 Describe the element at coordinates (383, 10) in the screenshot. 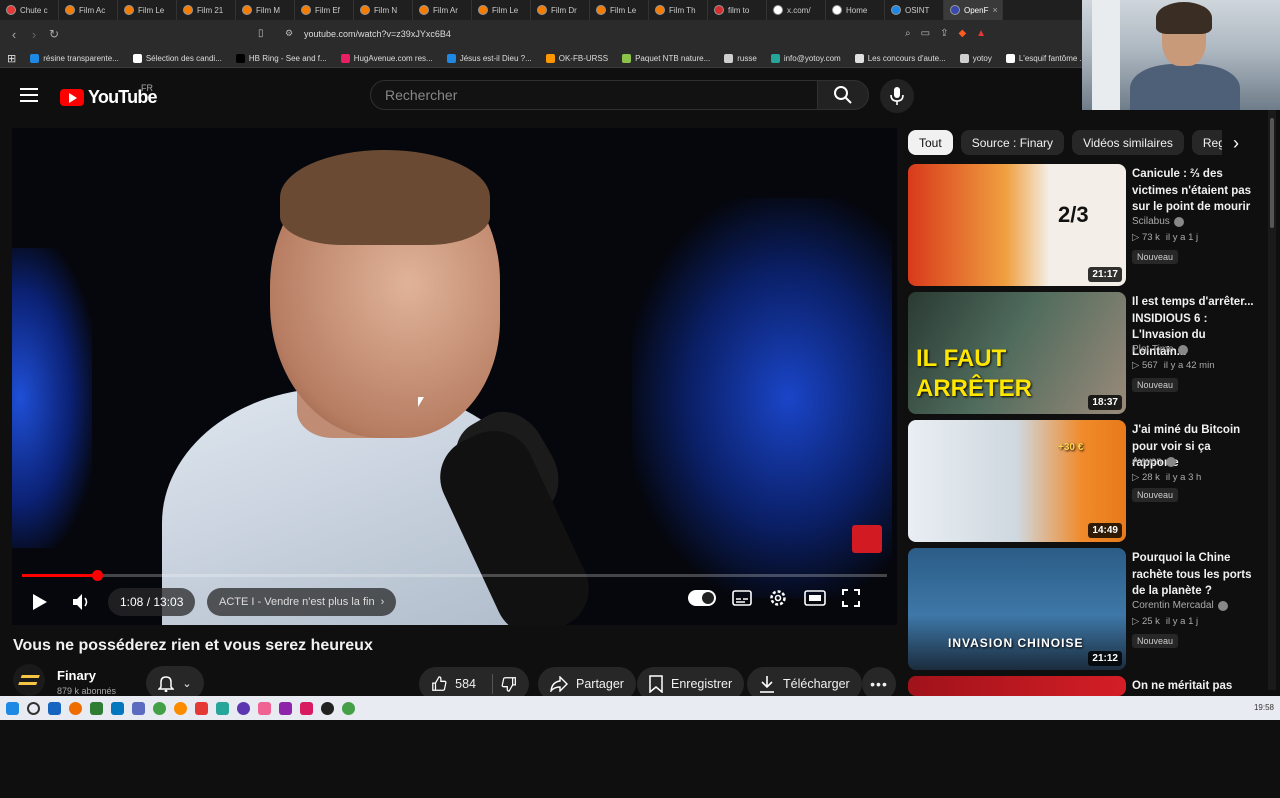

I see `browser-tab: Film N` at that location.